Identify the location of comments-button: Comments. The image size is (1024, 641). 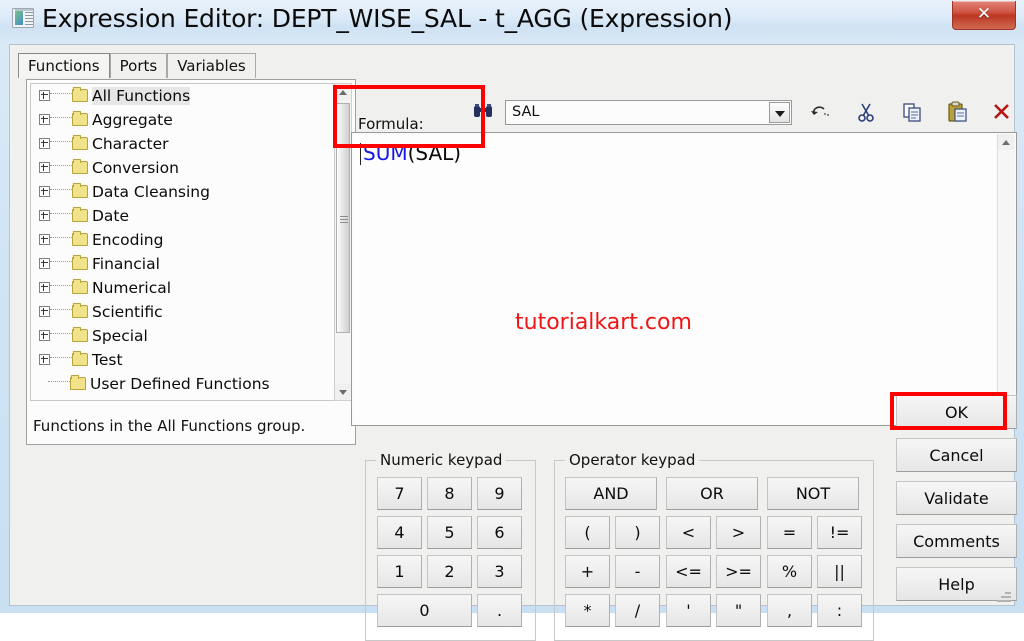
(956, 541).